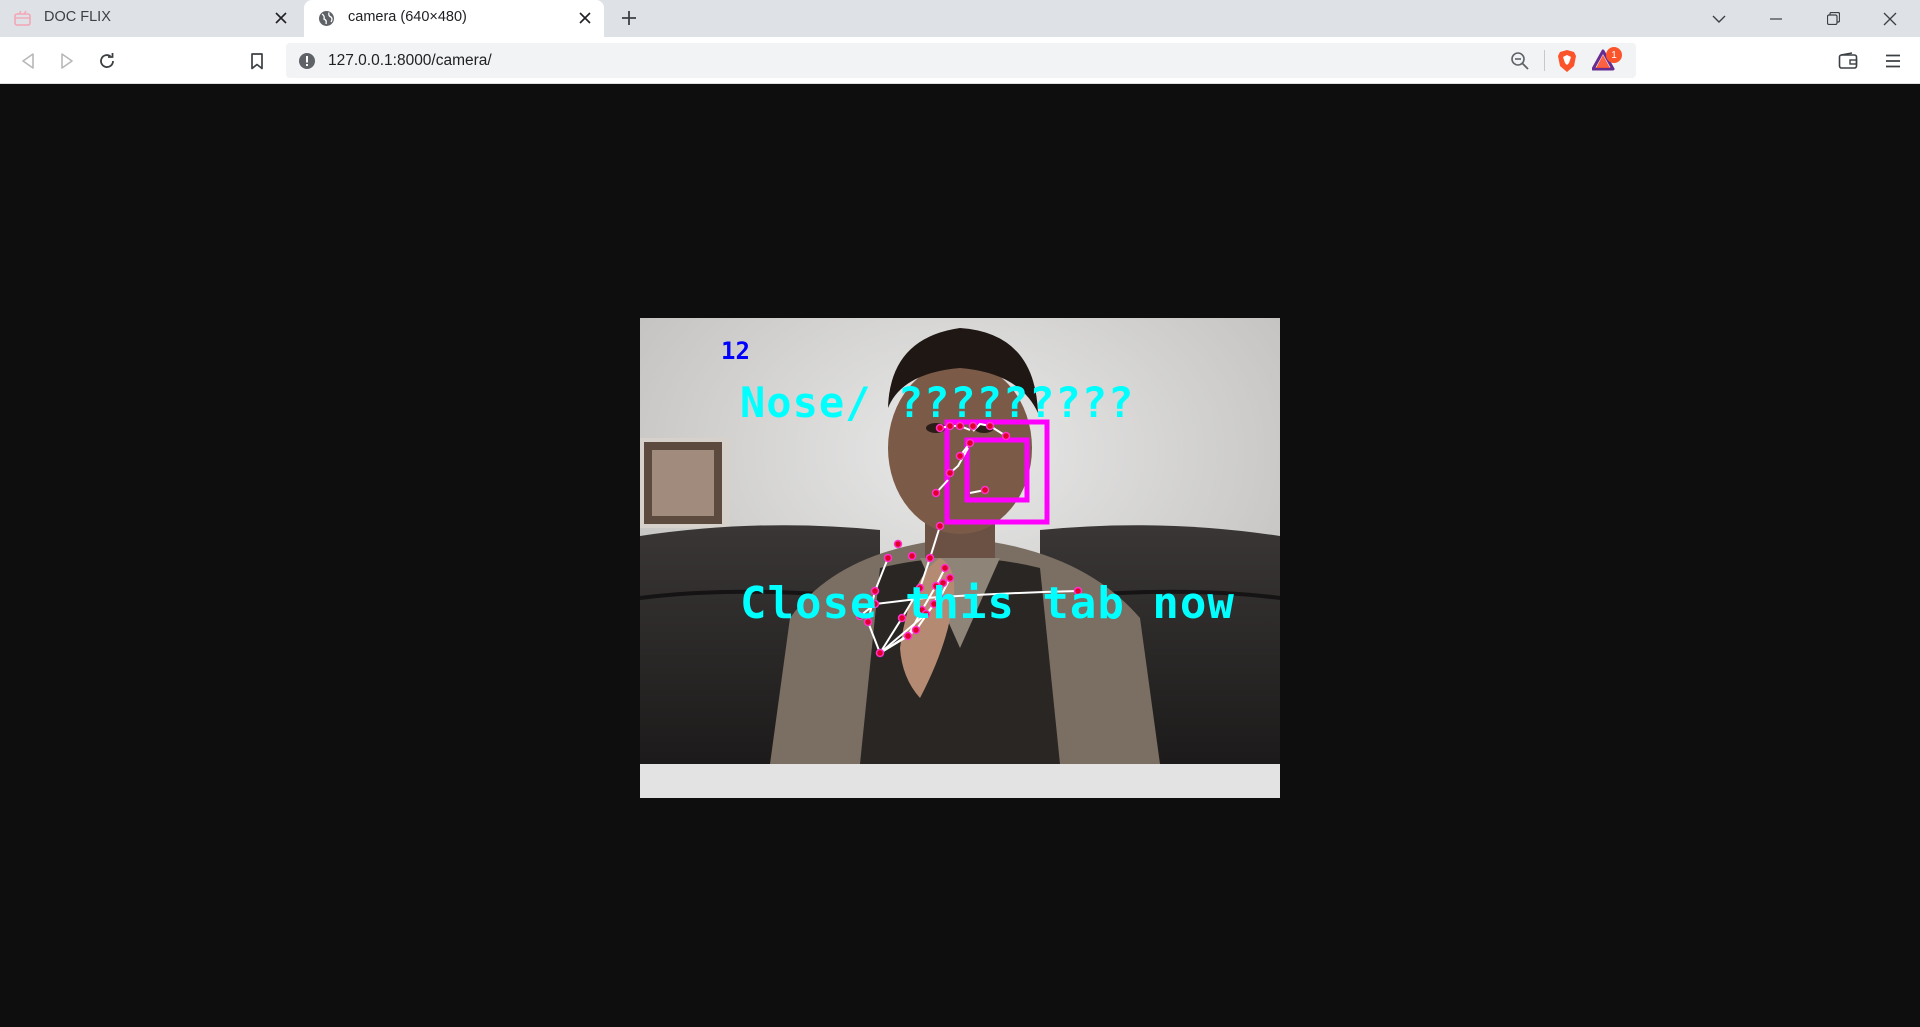 This screenshot has width=1920, height=1027. I want to click on menu-button, so click(1893, 61).